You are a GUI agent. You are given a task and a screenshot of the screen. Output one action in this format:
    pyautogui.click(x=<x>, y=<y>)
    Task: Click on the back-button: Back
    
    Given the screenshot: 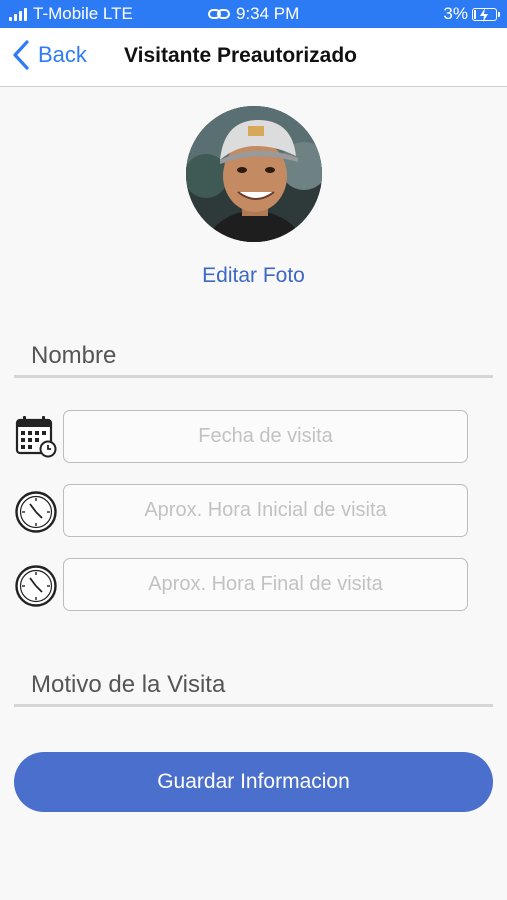 What is the action you would take?
    pyautogui.click(x=49, y=55)
    